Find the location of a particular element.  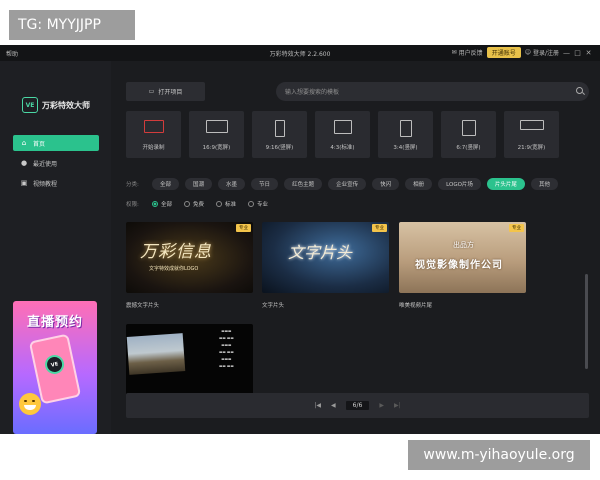

template-card: 万彩信息 文字特效成就你LOGO 专业 震撼文字片头 is located at coordinates (189, 265).